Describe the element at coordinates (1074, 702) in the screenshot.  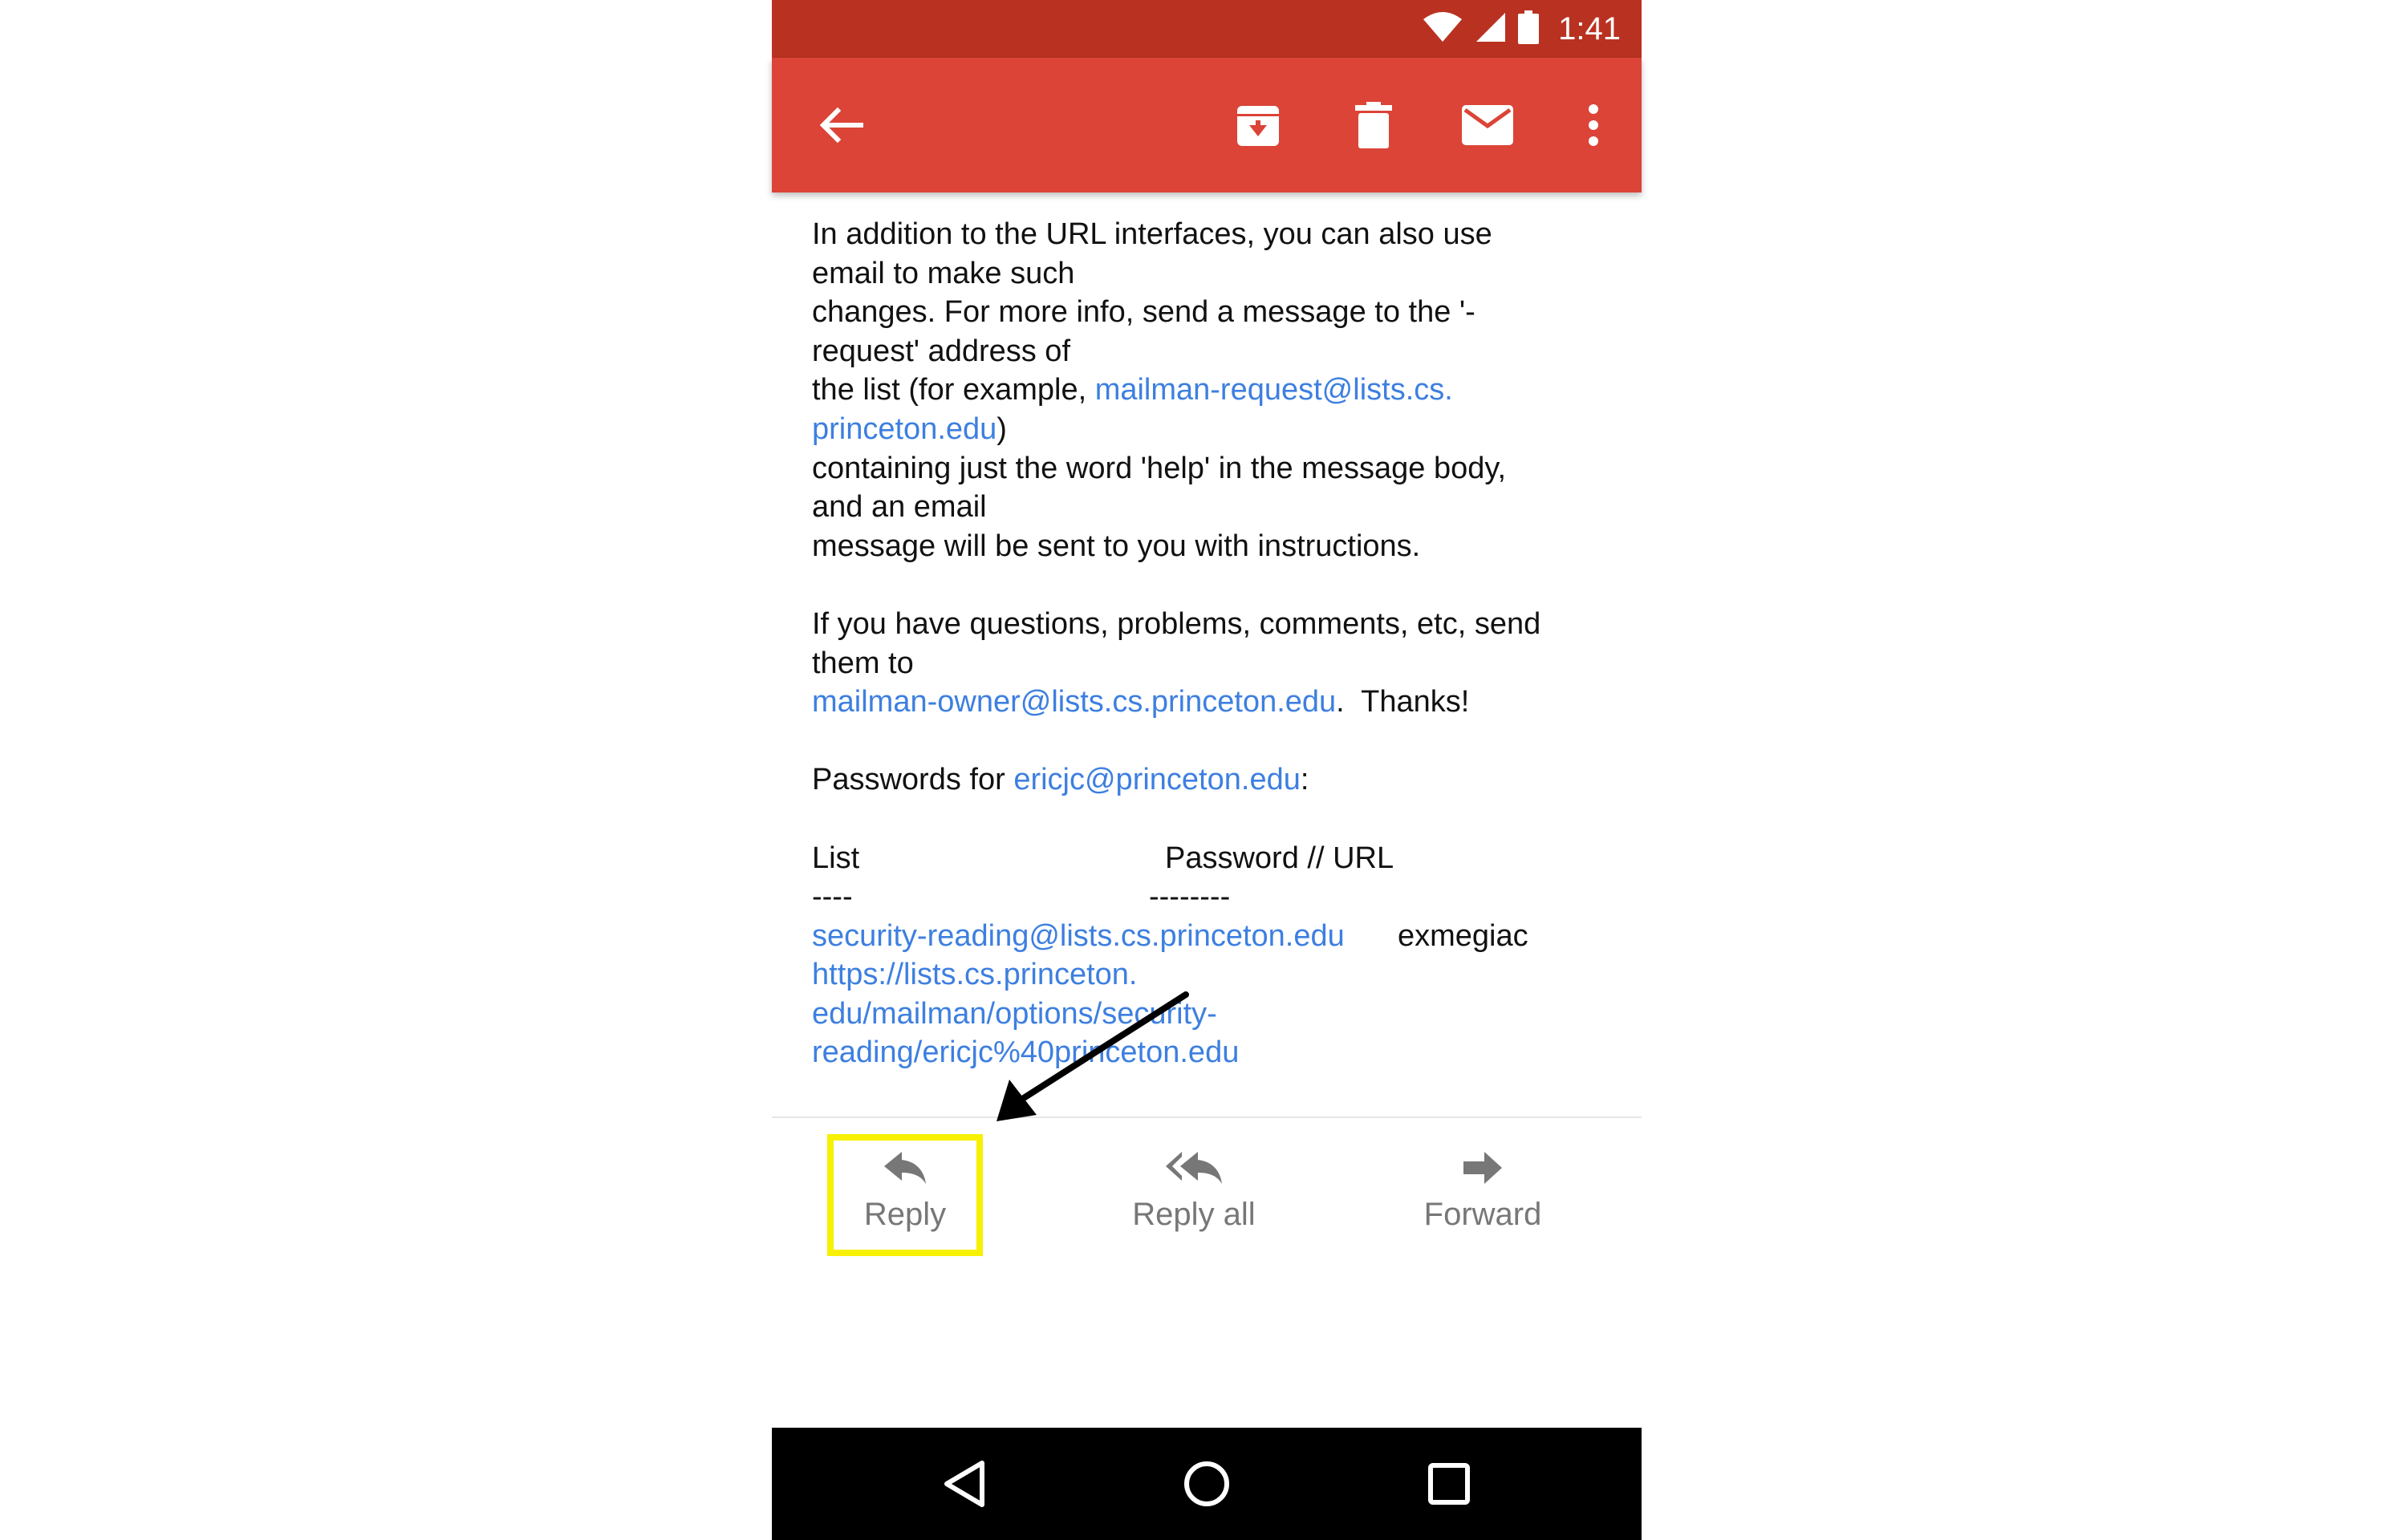
I see `mailman-owner-link: mailman-owner@lists.cs.princeton.edu` at that location.